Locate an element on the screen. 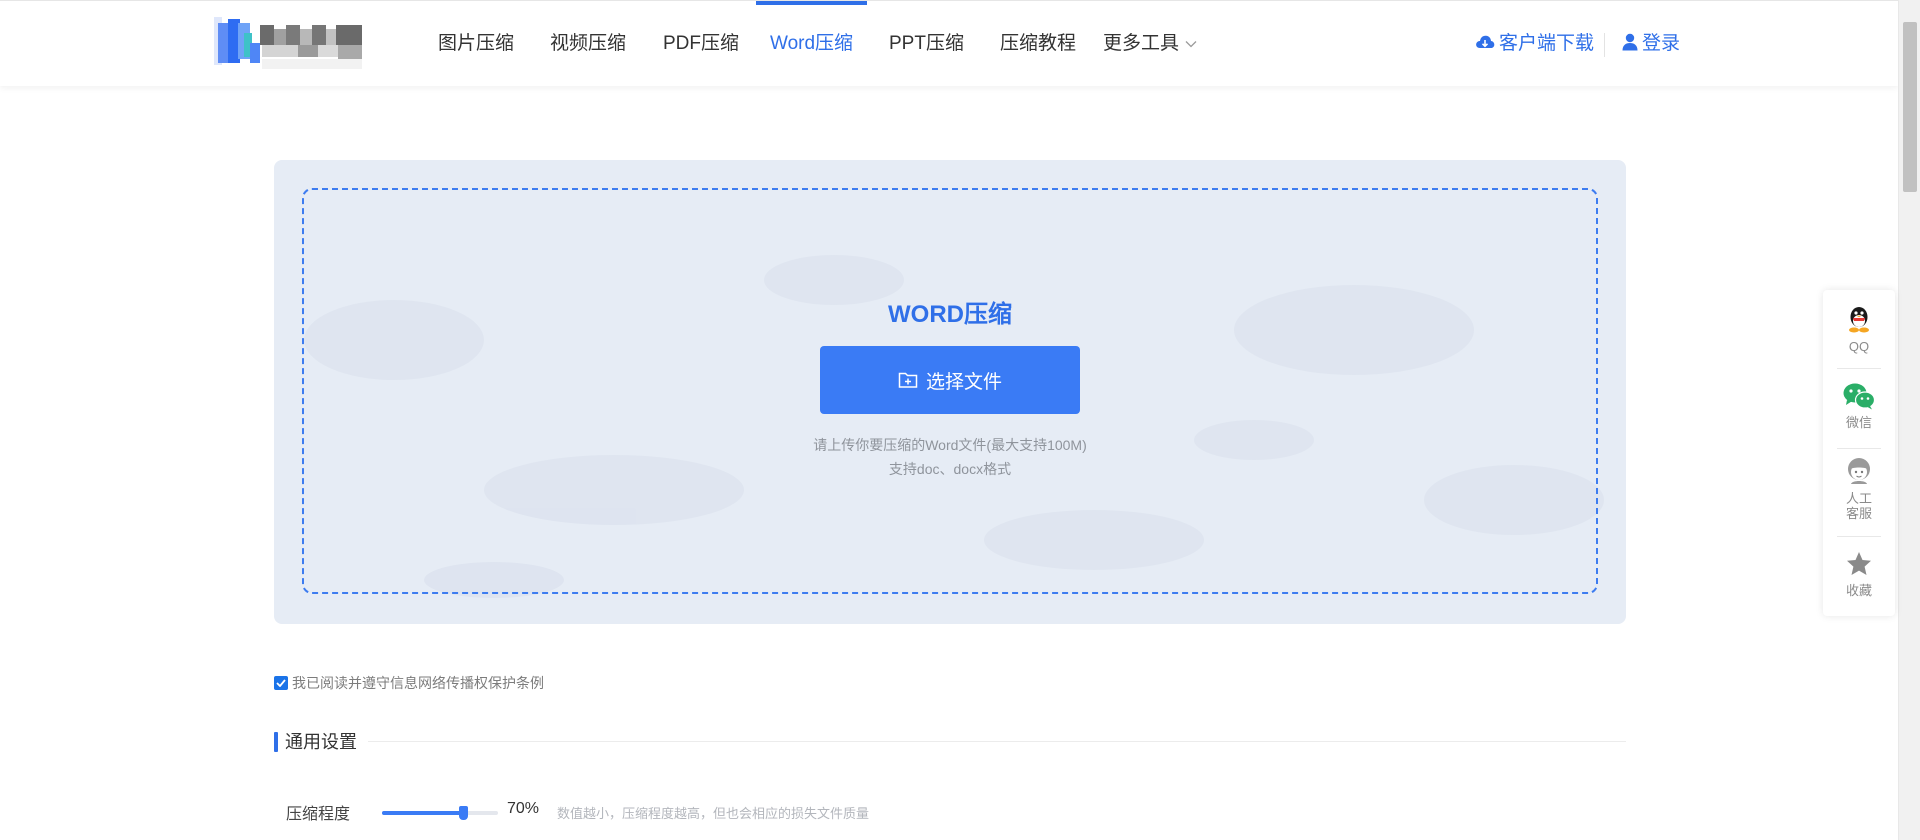 This screenshot has height=840, width=1920. side-item-wechat: 微信 is located at coordinates (1859, 406).